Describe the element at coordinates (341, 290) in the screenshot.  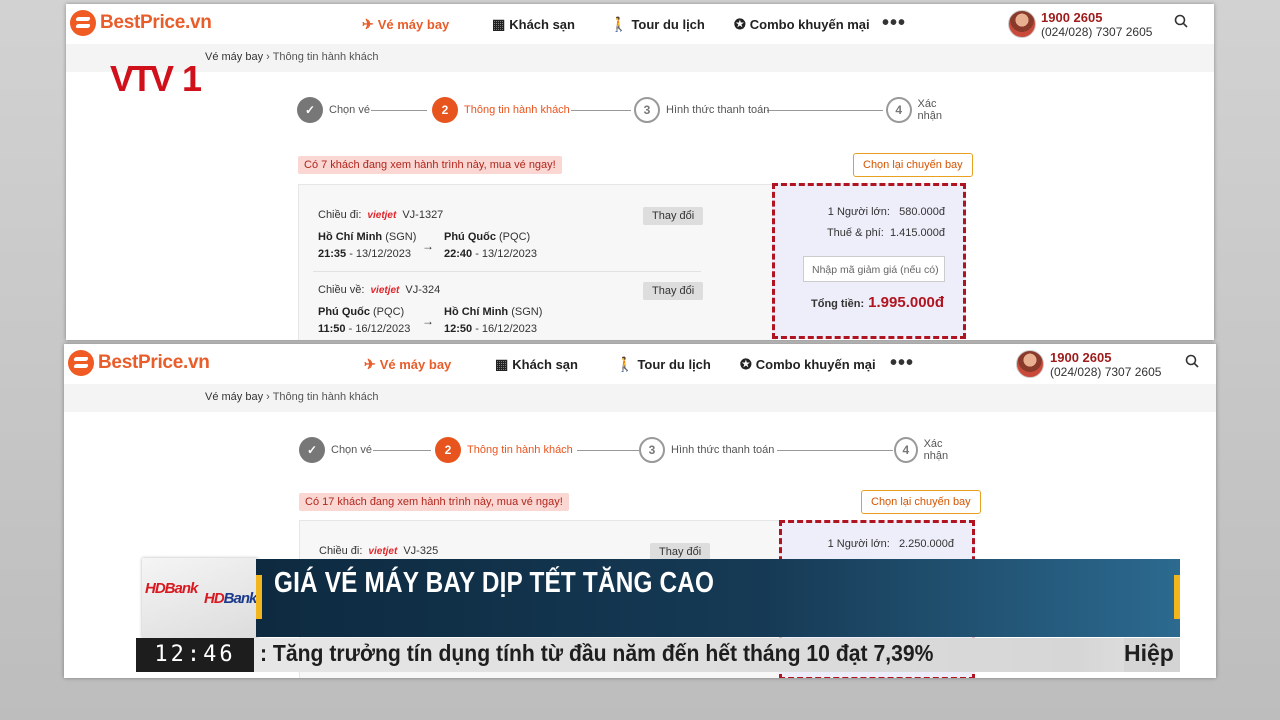
I see `direction-label: Chiều về:` at that location.